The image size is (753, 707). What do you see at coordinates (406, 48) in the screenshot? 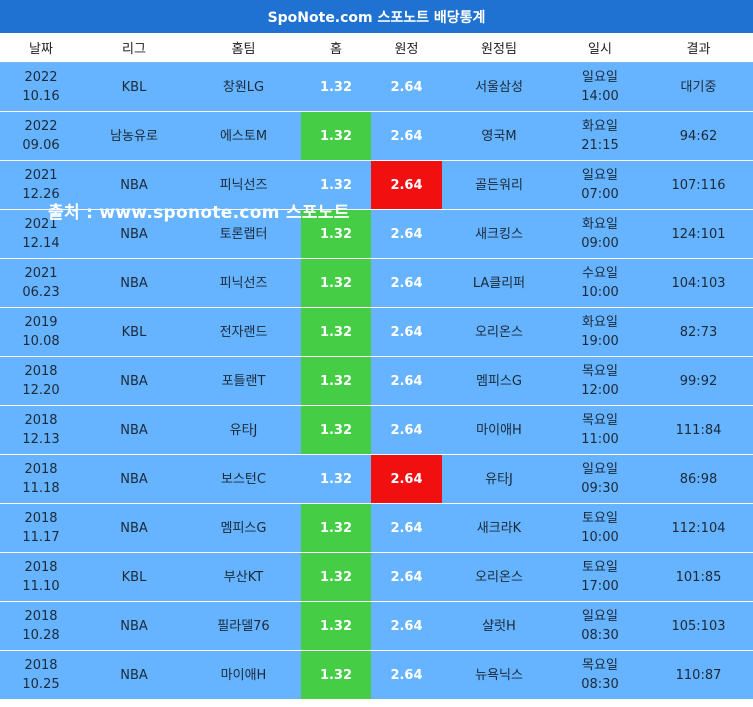
I see `column-header-away-odds: 원정` at bounding box center [406, 48].